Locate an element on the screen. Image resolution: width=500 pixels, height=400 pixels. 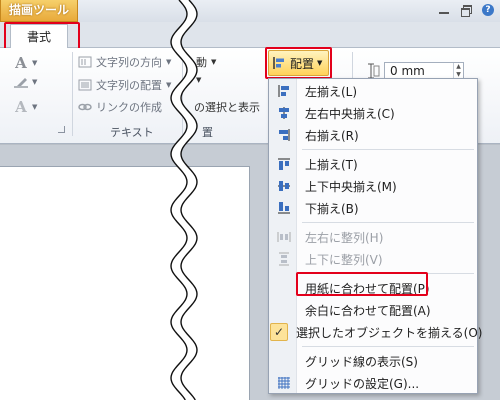
text-direction-label: 文字列の方向 is located at coordinates (129, 62).